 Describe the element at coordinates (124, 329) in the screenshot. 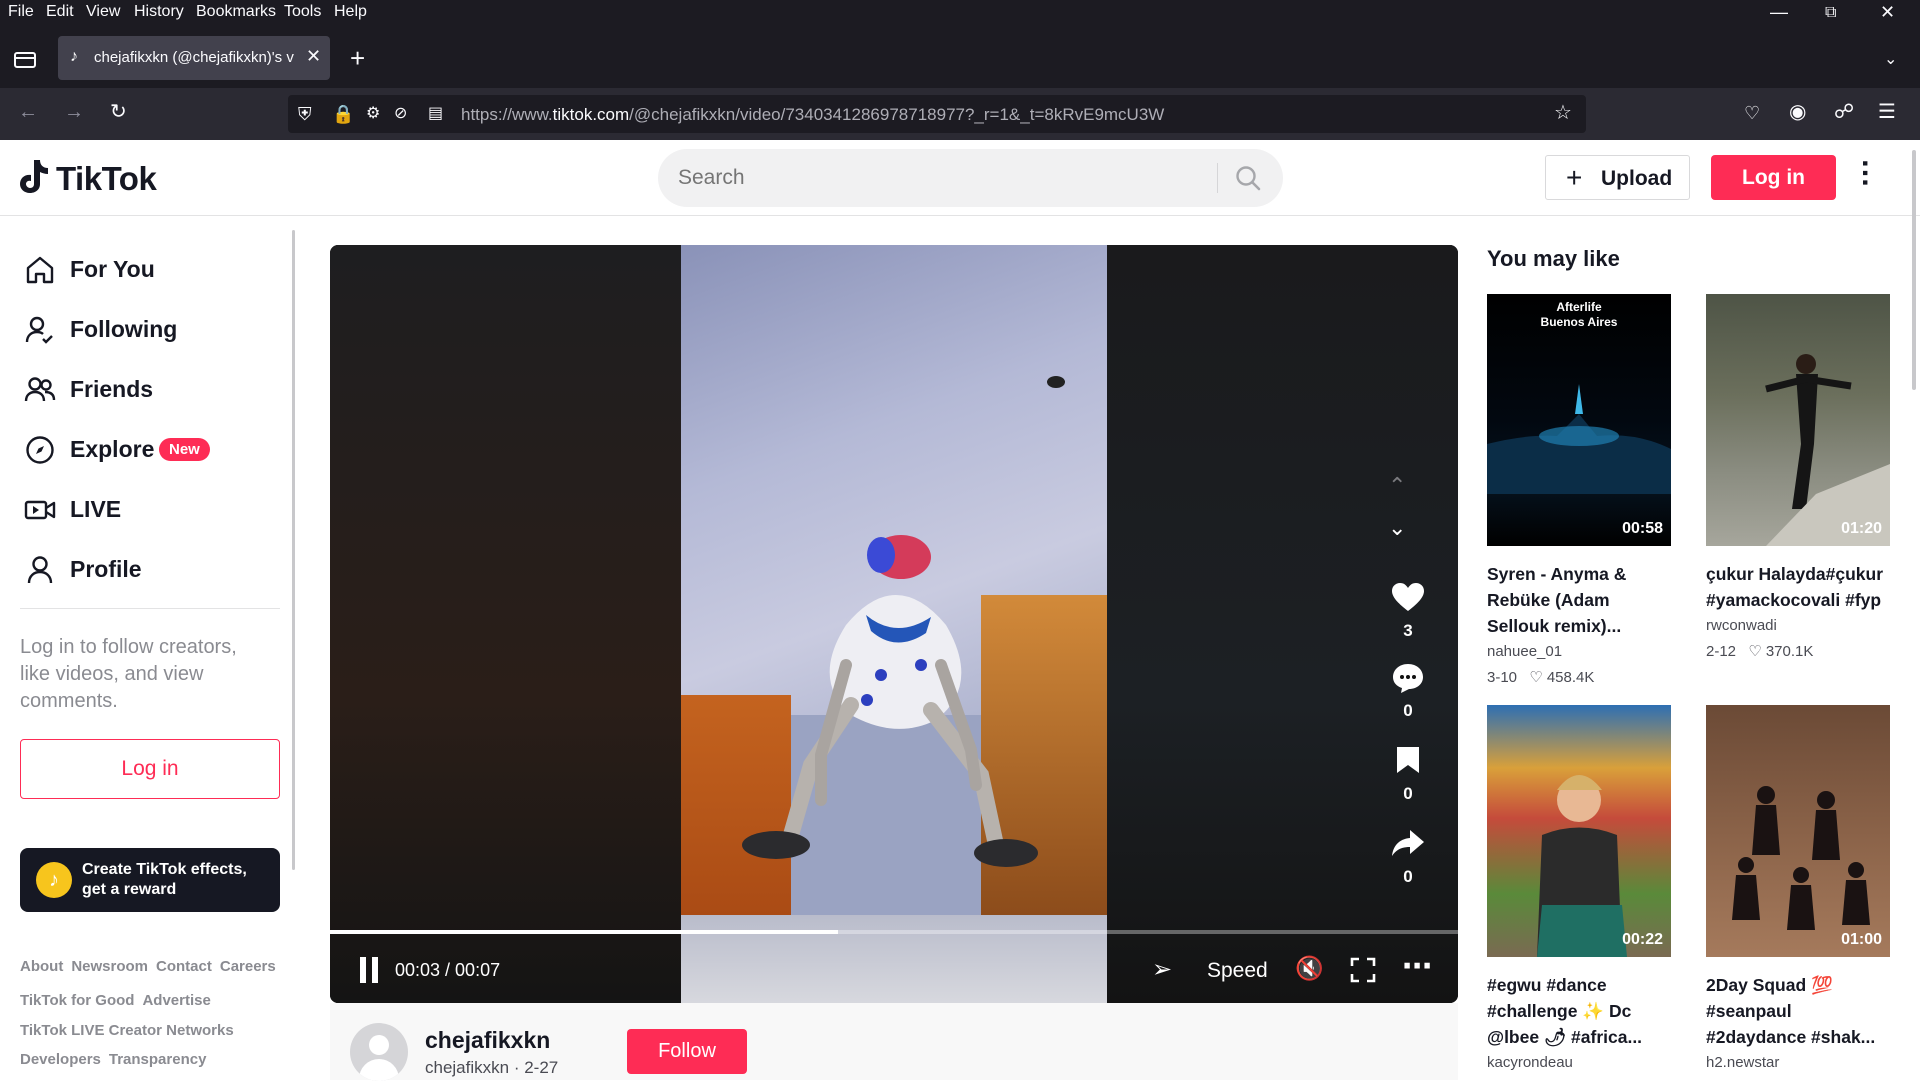

I see `sidebar-item-label: Following` at that location.